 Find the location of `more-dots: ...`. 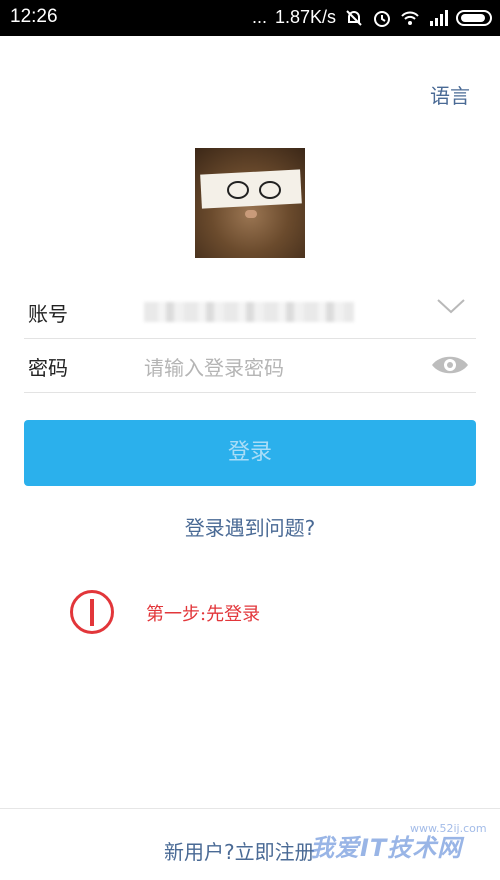

more-dots: ... is located at coordinates (259, 17).